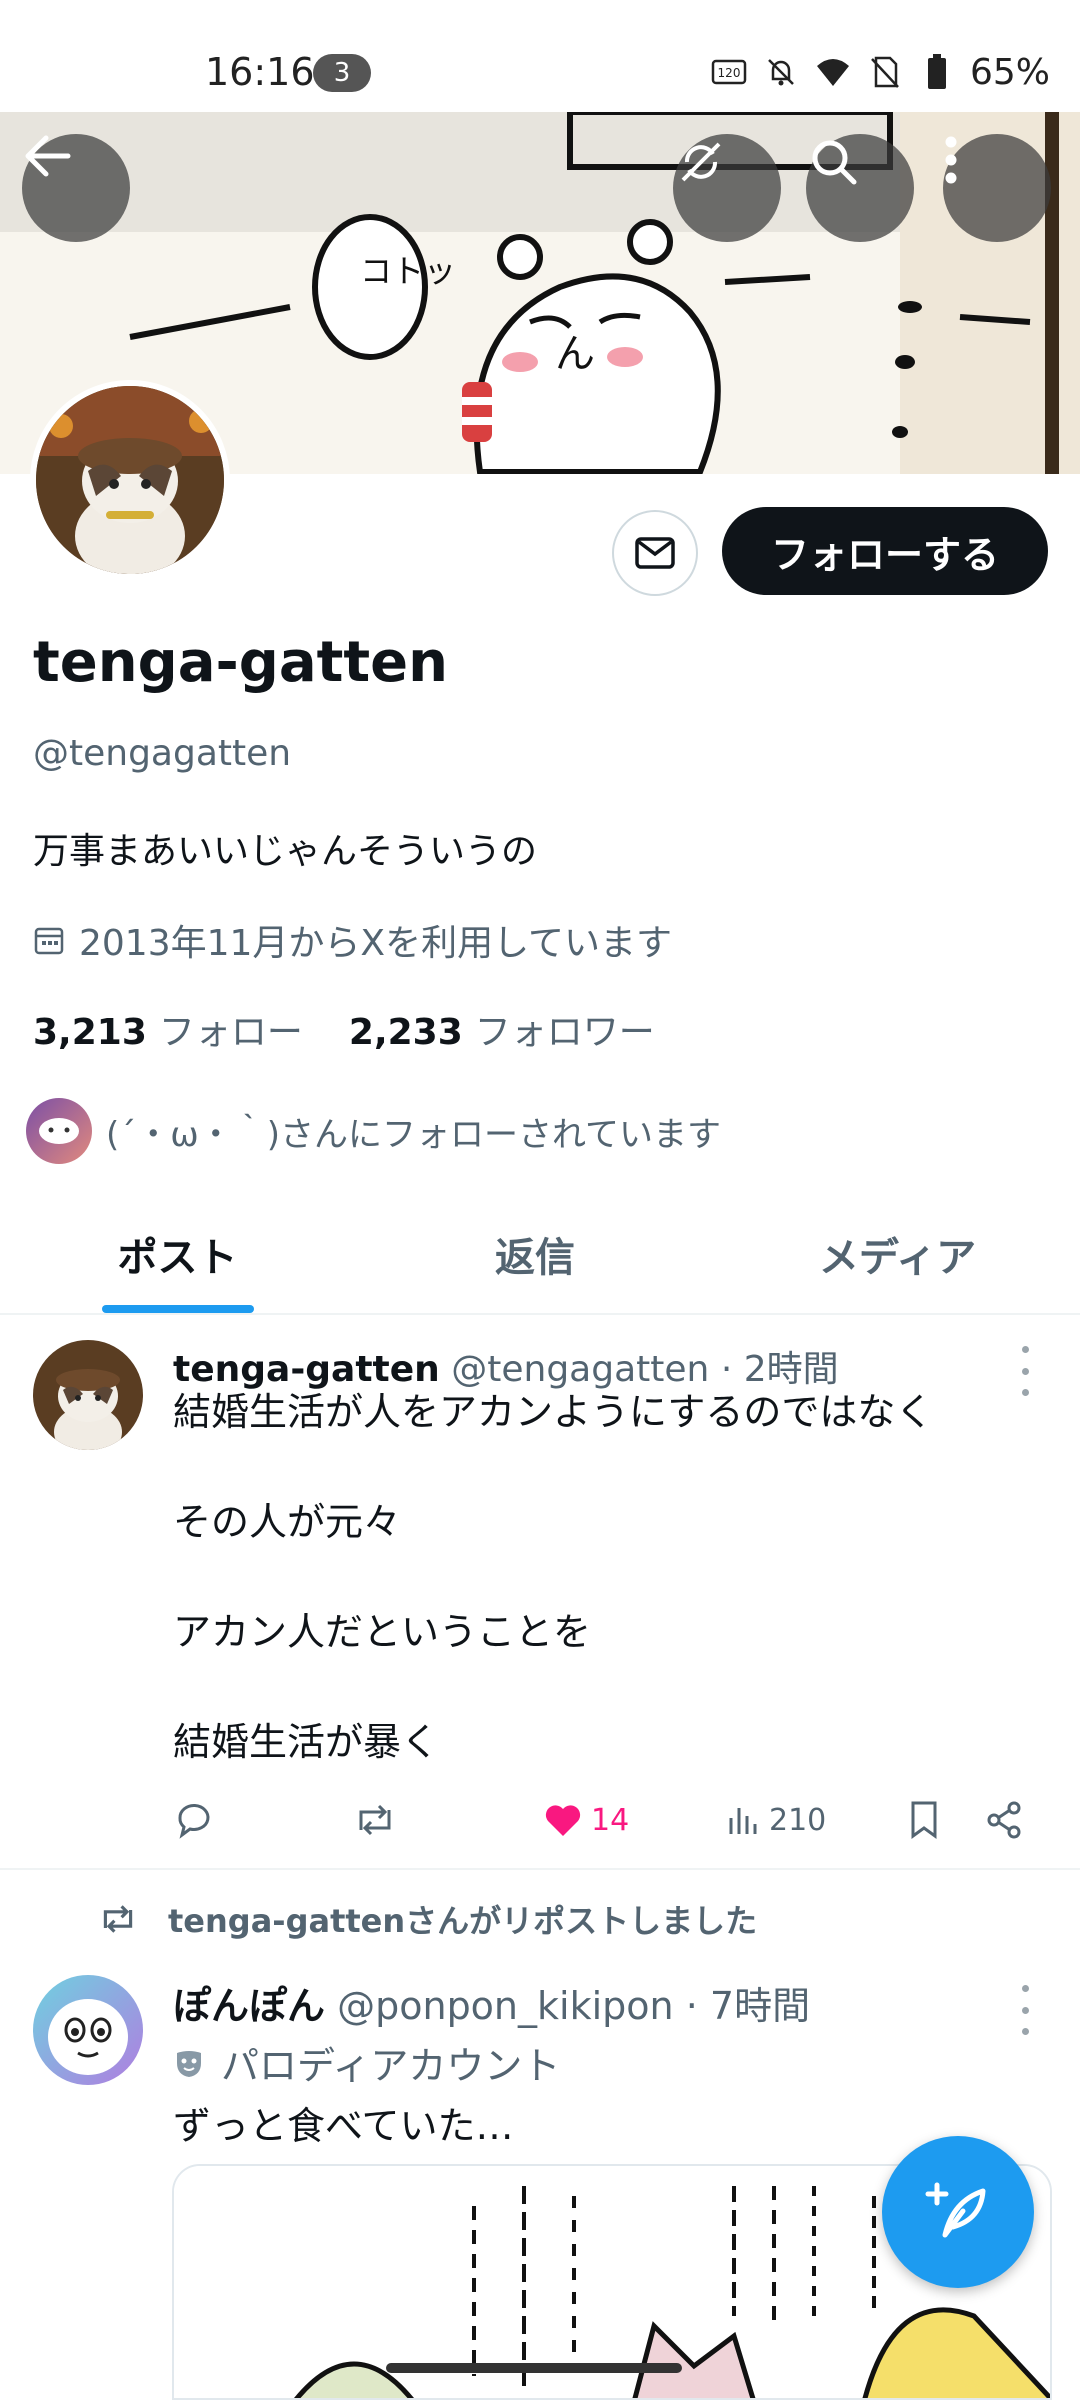 The image size is (1080, 2400). Describe the element at coordinates (897, 1258) in the screenshot. I see `tab-media-label: メディア` at that location.